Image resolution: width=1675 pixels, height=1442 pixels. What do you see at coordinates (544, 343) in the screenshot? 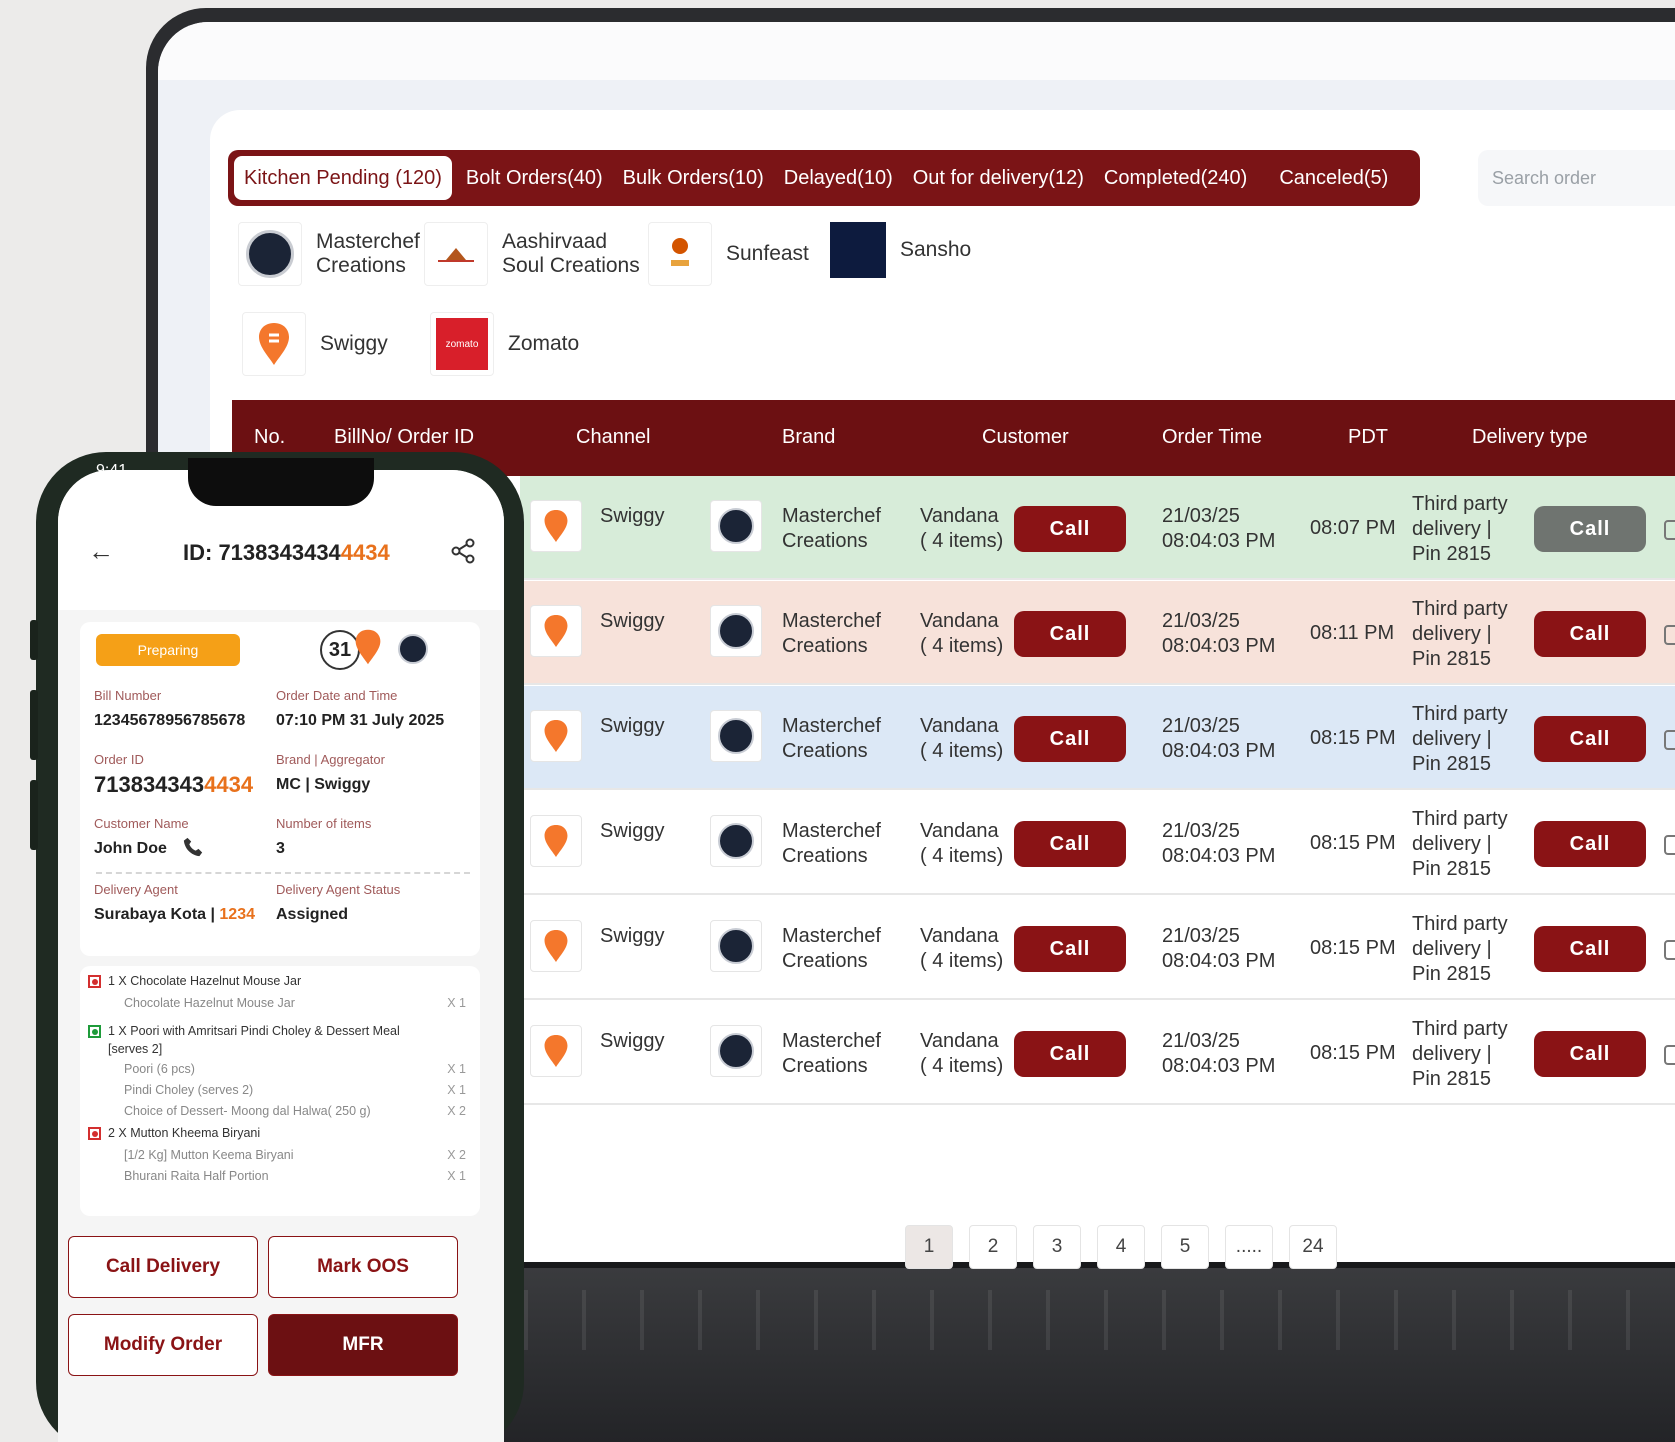
I see `channel-filter-label: Zomato` at bounding box center [544, 343].